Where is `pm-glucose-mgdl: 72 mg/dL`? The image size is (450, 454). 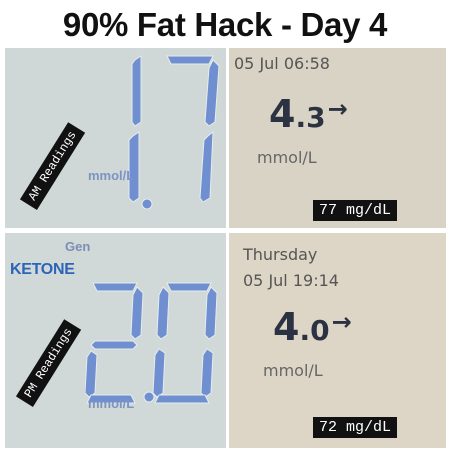 pm-glucose-mgdl: 72 mg/dL is located at coordinates (355, 427).